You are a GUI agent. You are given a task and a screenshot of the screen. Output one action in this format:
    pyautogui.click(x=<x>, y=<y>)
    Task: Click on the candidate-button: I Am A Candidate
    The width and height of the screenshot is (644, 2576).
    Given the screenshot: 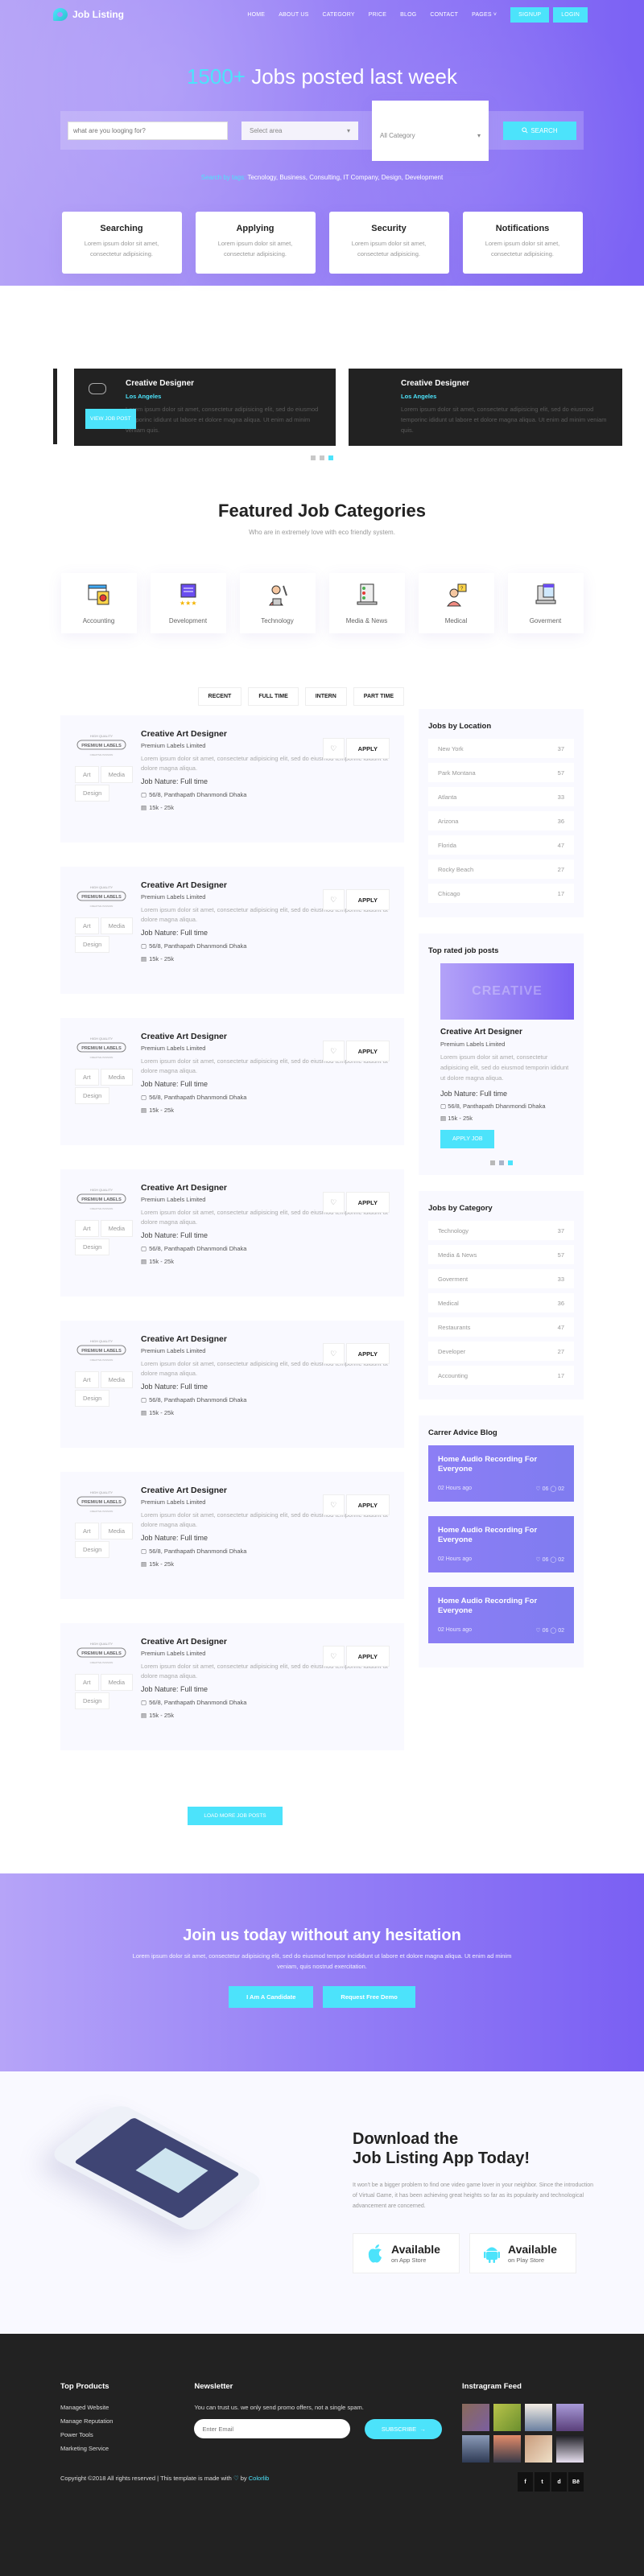 What is the action you would take?
    pyautogui.click(x=271, y=1997)
    